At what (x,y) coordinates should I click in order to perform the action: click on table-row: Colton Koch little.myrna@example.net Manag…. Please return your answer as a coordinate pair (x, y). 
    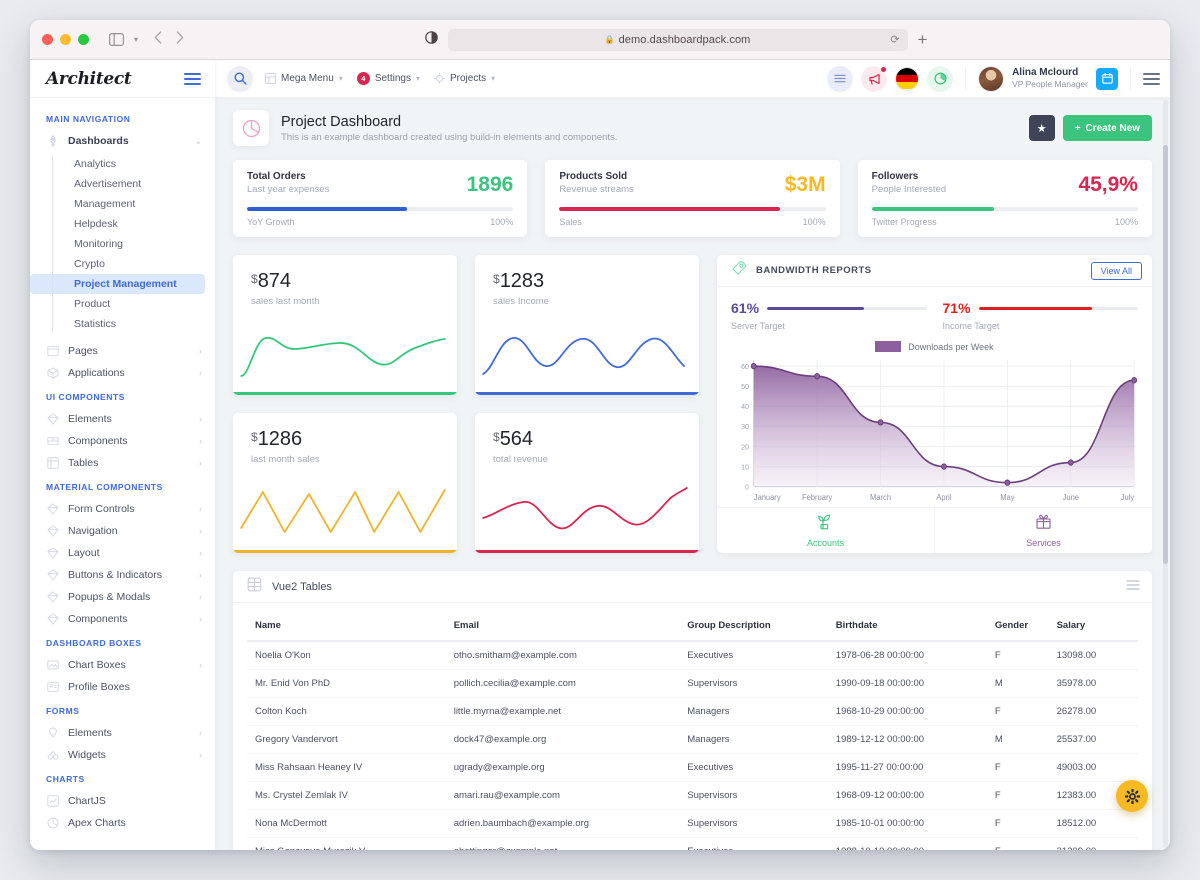
    Looking at the image, I should click on (692, 711).